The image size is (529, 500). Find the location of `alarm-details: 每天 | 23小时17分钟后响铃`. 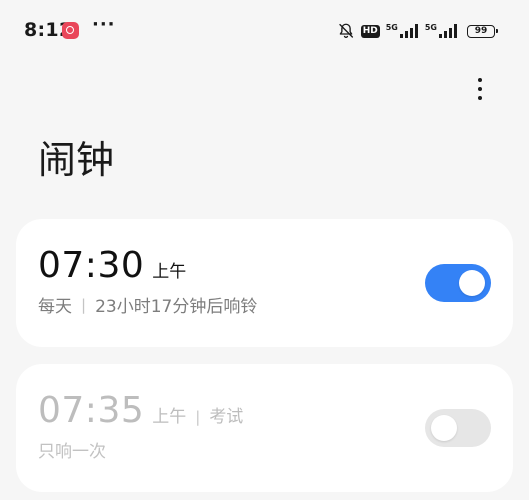

alarm-details: 每天 | 23小时17分钟后响铃 is located at coordinates (148, 305).